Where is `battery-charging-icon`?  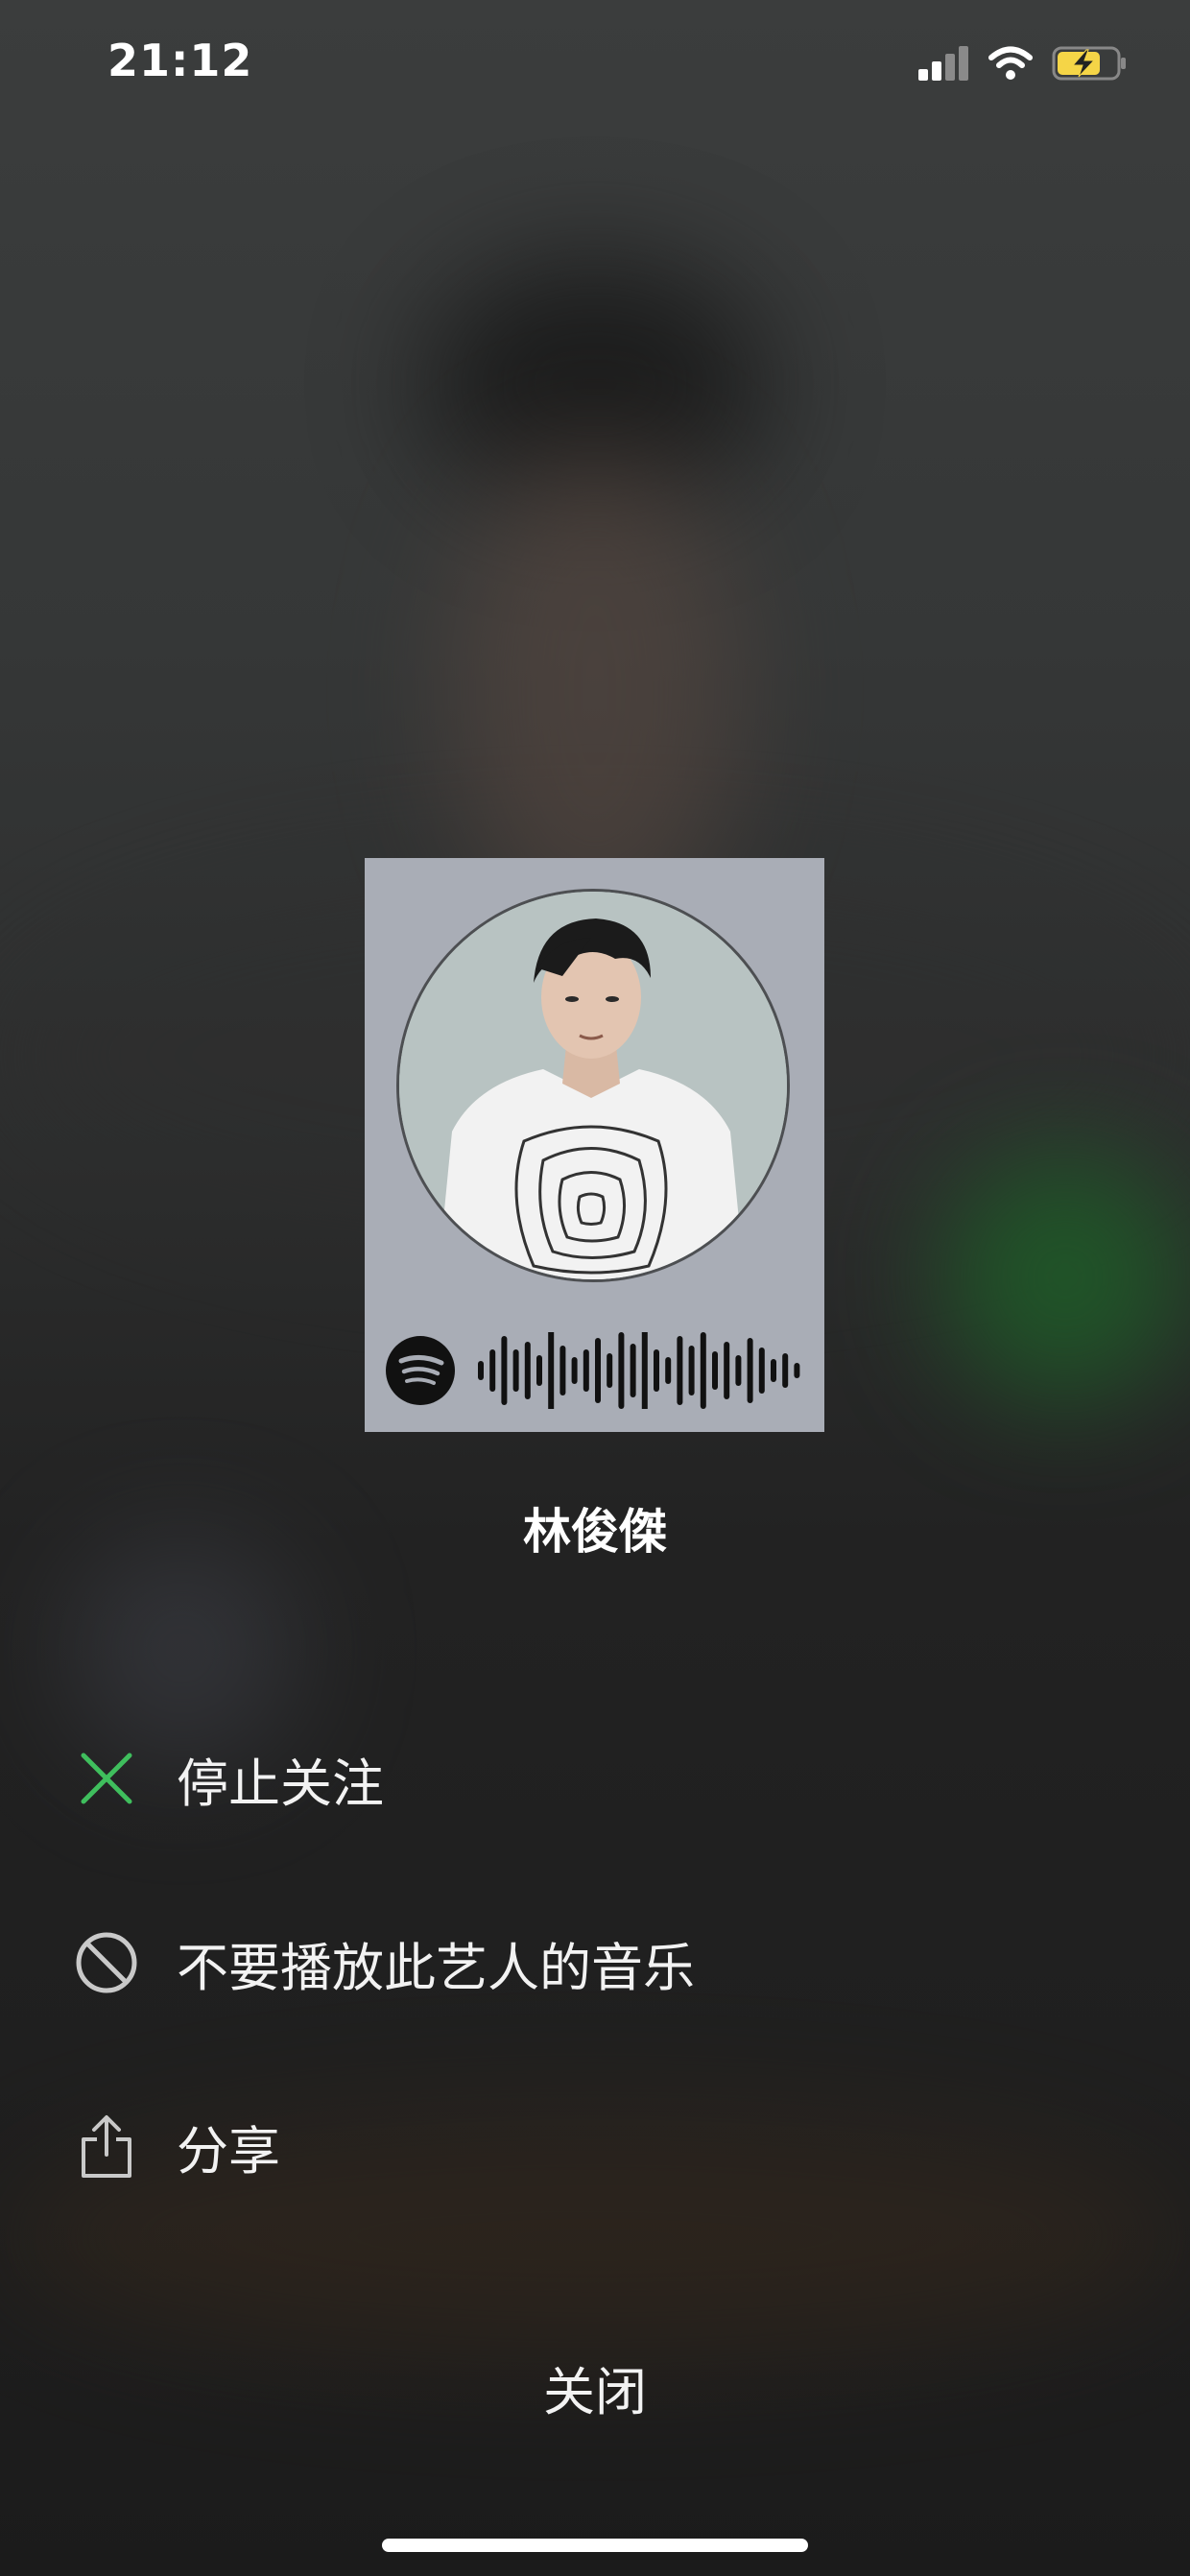
battery-charging-icon is located at coordinates (1089, 63).